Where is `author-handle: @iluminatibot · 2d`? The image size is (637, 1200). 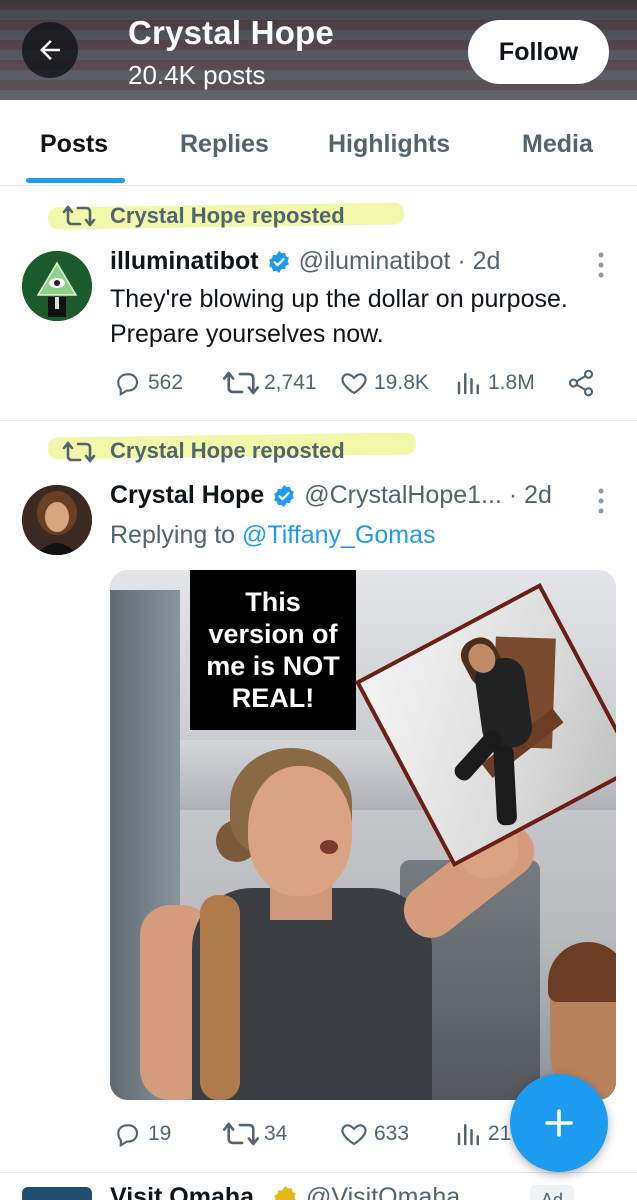
author-handle: @iluminatibot · 2d is located at coordinates (400, 261).